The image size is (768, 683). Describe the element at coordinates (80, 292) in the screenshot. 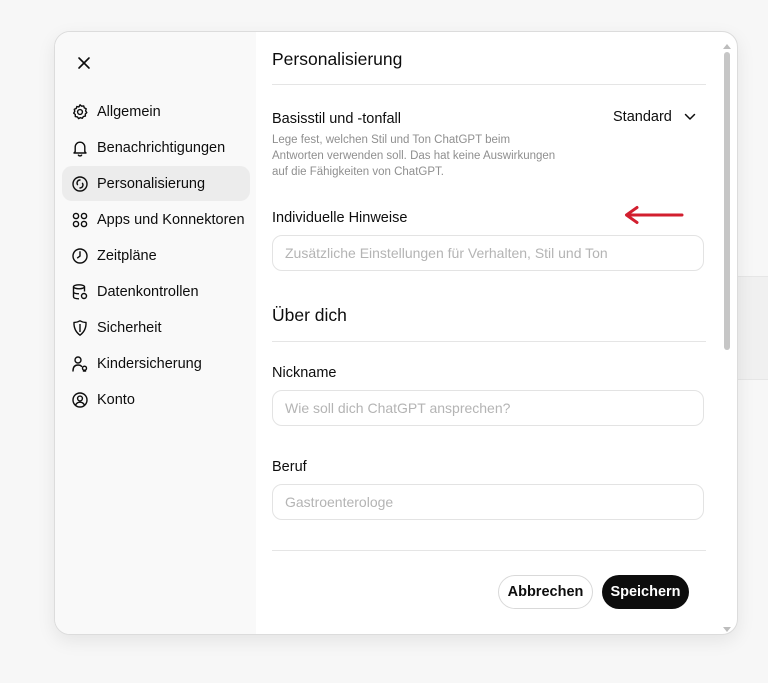

I see `database-icon` at that location.